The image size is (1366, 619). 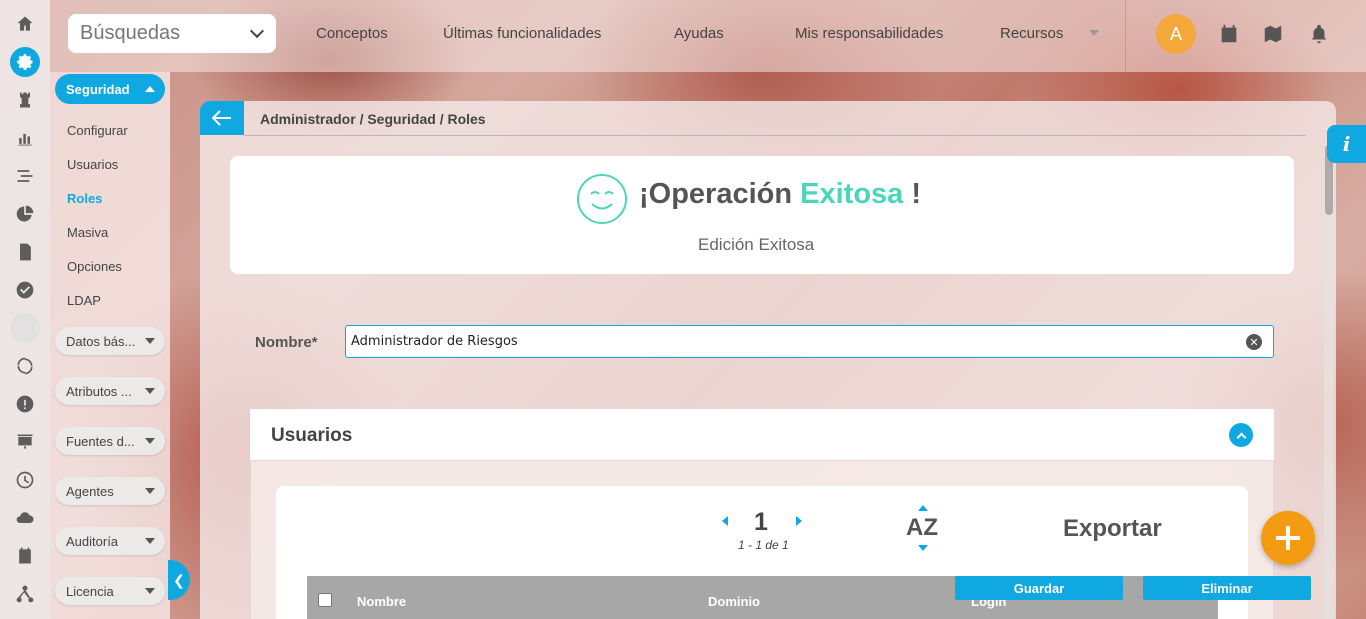 I want to click on sidebar-item-roles: Roles, so click(x=84, y=198).